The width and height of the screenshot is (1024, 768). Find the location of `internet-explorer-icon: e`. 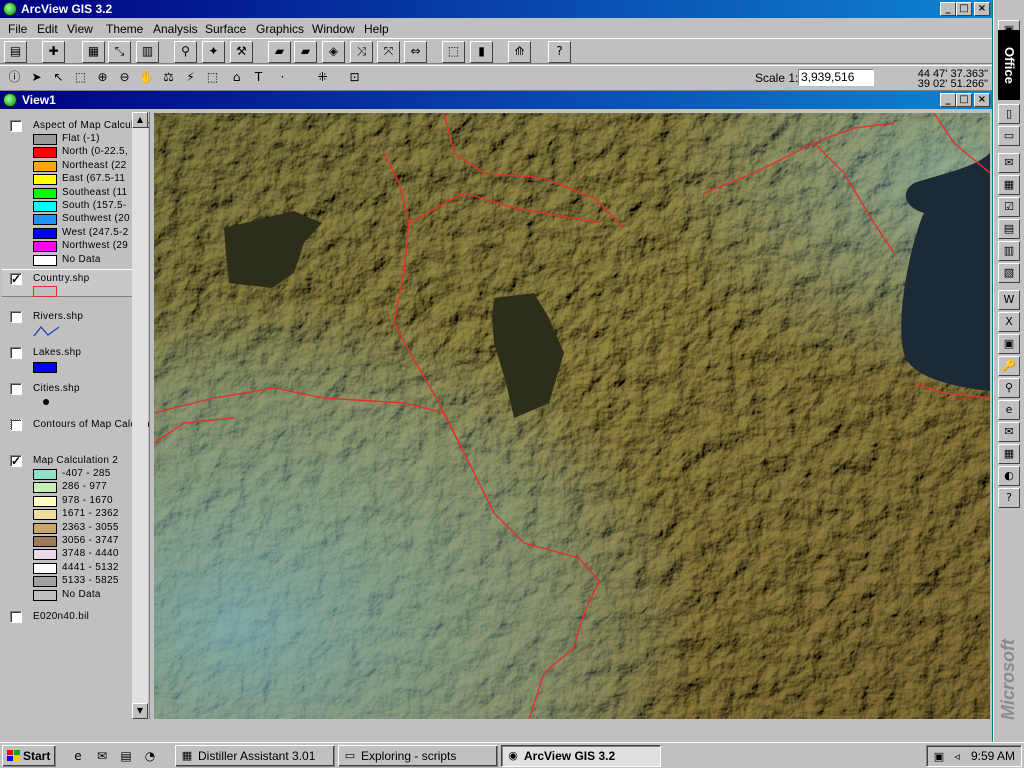

internet-explorer-icon: e is located at coordinates (1009, 410).